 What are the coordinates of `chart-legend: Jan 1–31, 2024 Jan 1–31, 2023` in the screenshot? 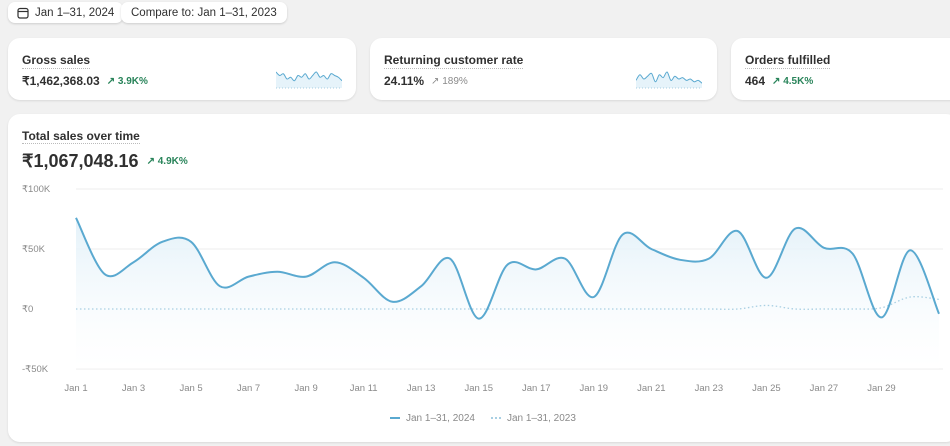 It's located at (483, 418).